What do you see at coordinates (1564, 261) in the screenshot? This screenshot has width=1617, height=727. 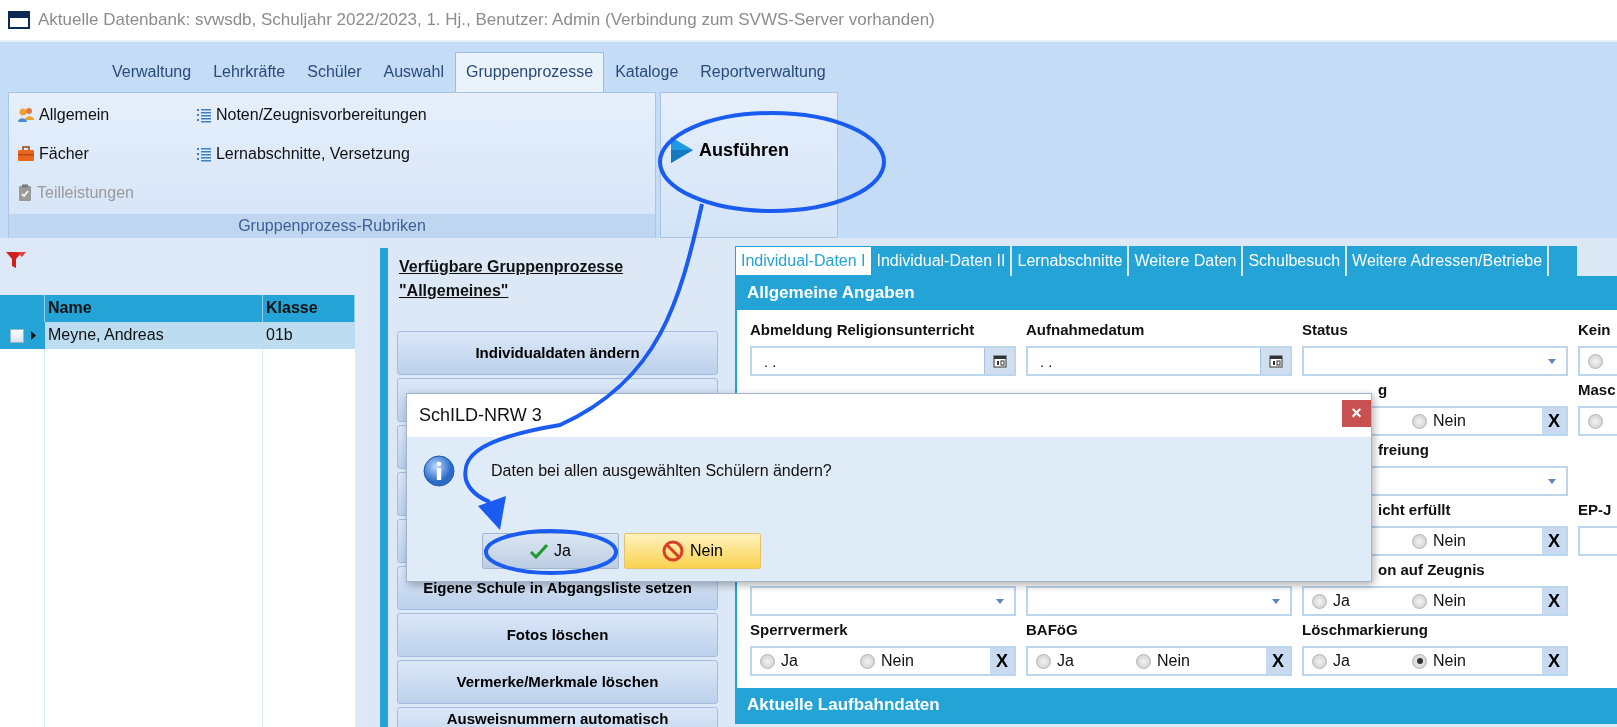 I see `detail-tab` at bounding box center [1564, 261].